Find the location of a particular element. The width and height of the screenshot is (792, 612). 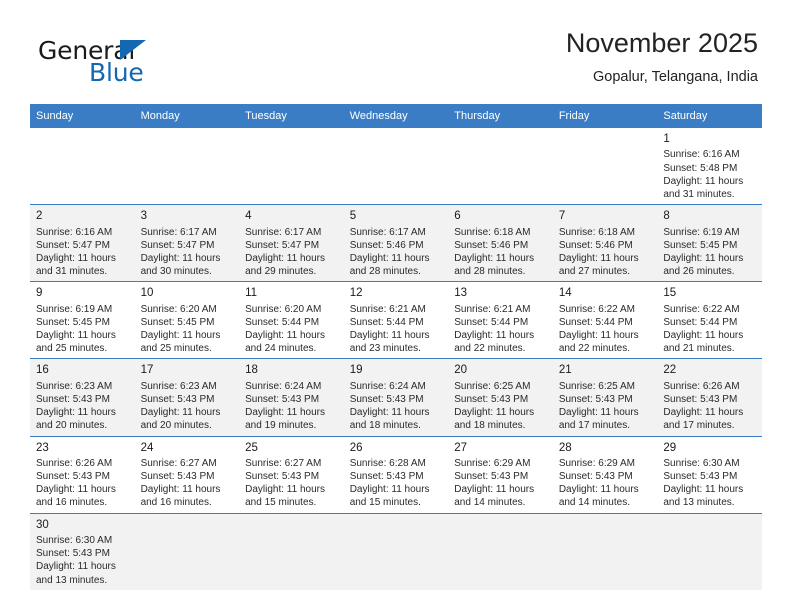

sun-info-sunrise: Sunrise: 6:30 AM is located at coordinates (701, 463).